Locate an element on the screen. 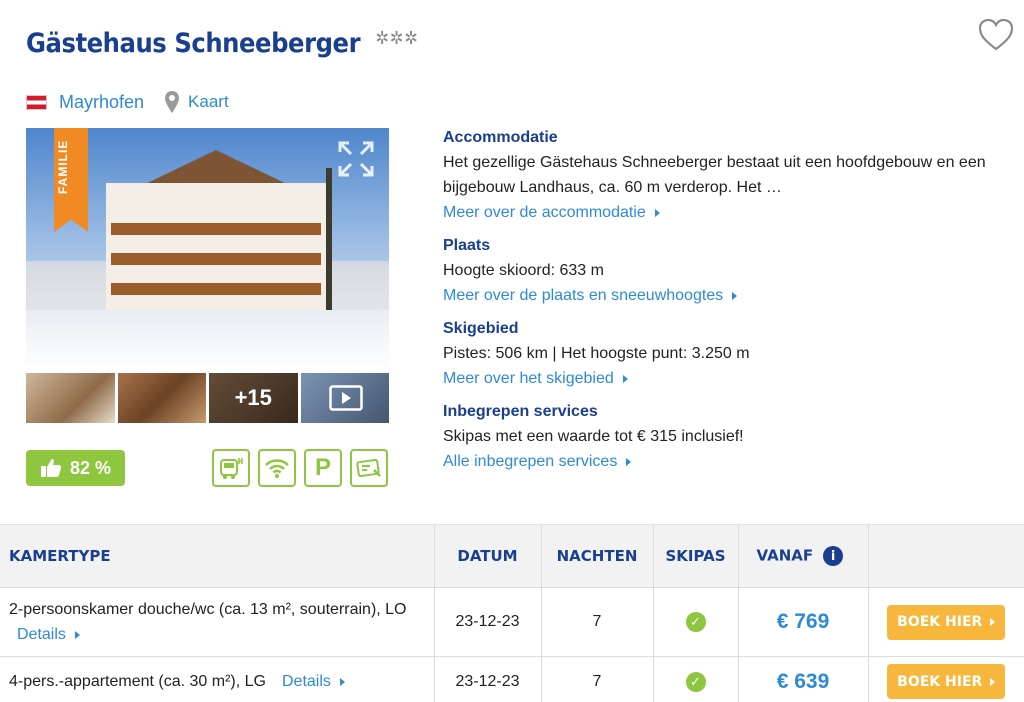  skipass-icon is located at coordinates (369, 468).